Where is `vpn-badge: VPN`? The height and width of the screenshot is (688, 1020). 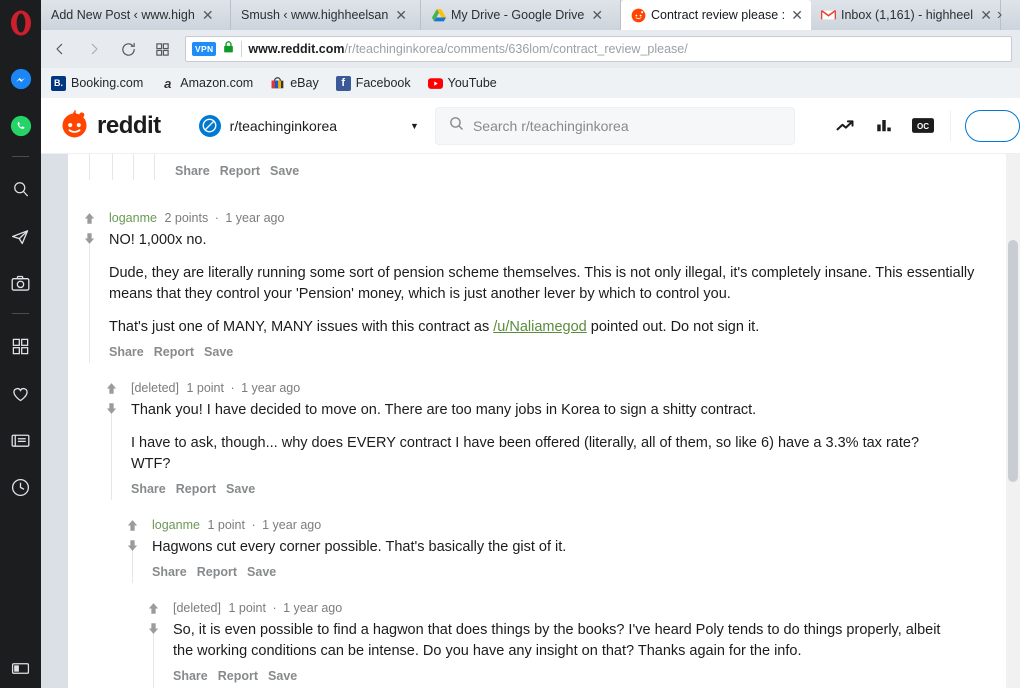
vpn-badge: VPN is located at coordinates (204, 49).